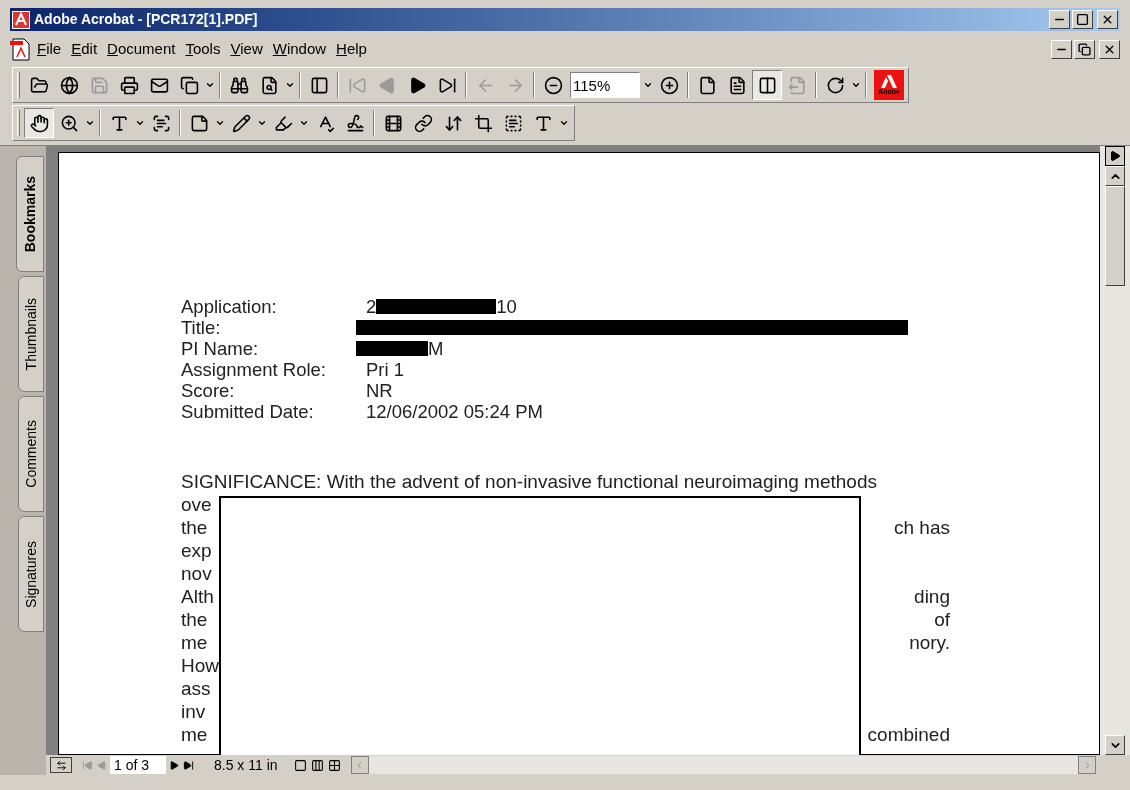  Describe the element at coordinates (196, 688) in the screenshot. I see `paragraph-fragment: ass` at that location.